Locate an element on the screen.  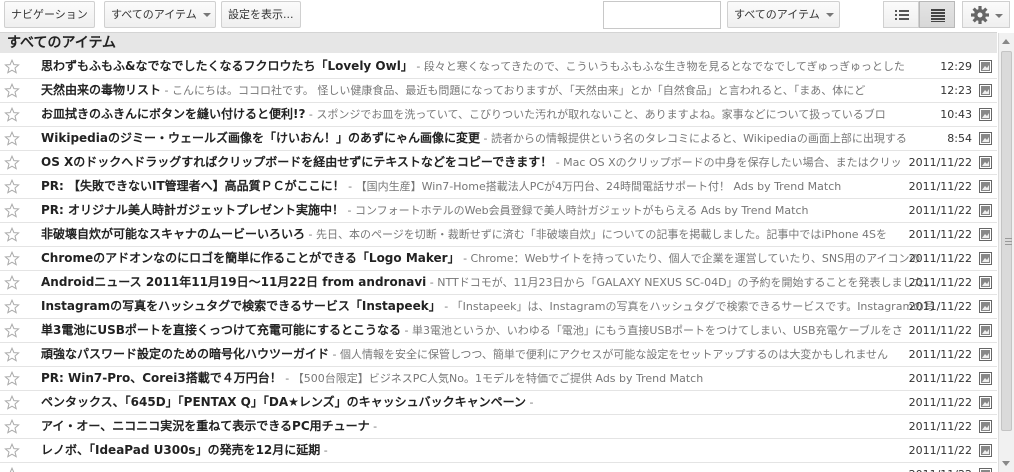
scroll-thumb is located at coordinates (1006, 241).